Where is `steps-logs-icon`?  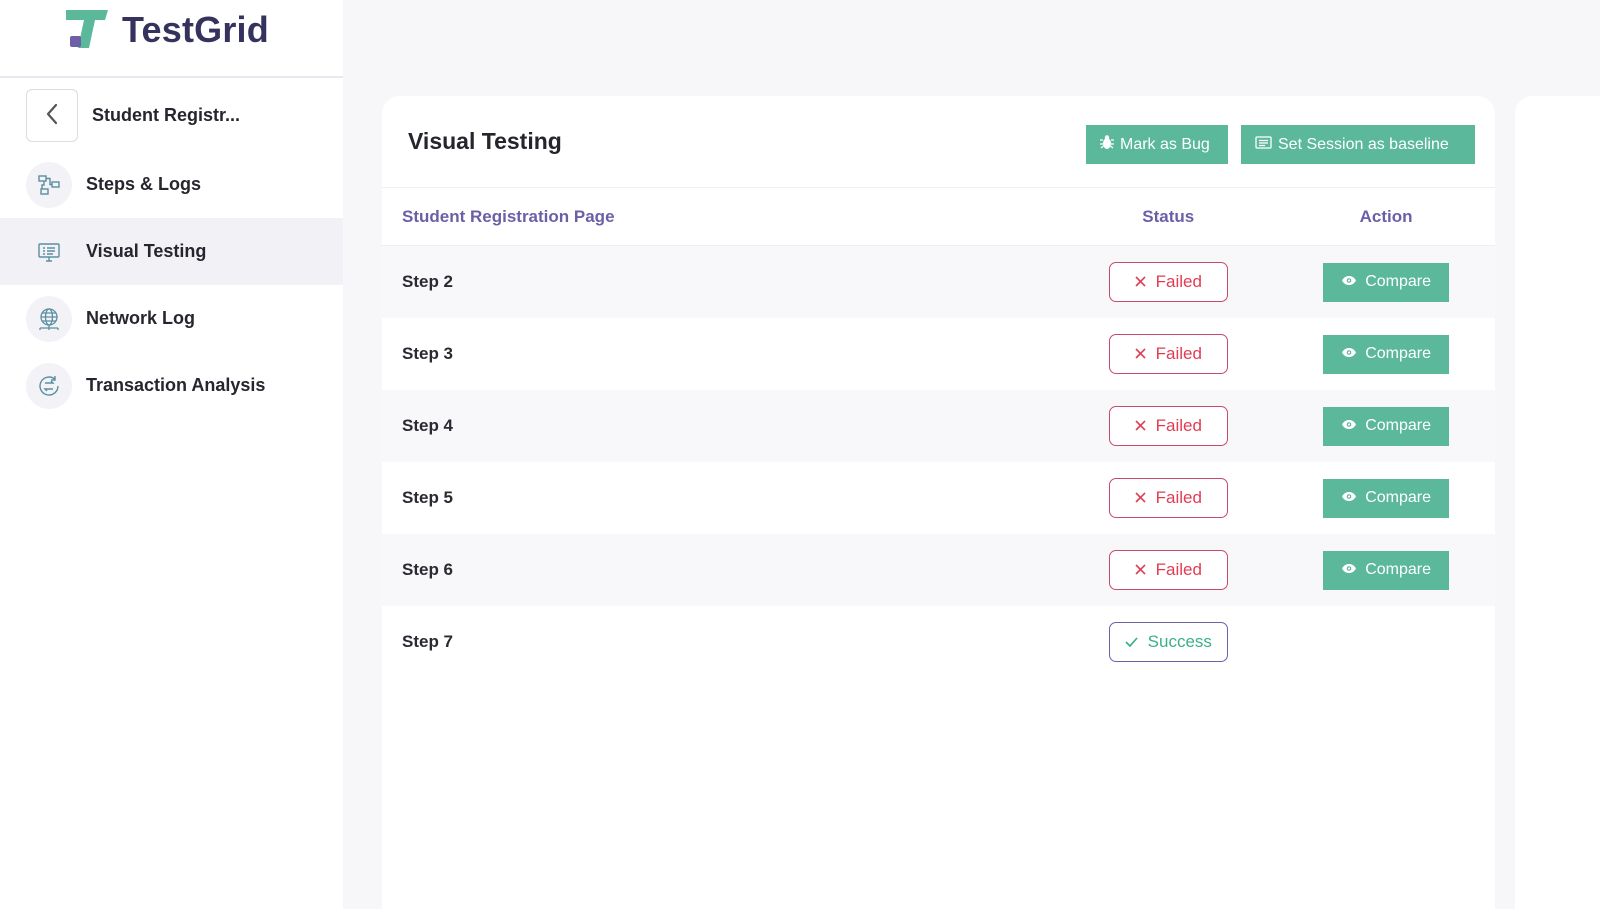
steps-logs-icon is located at coordinates (49, 184).